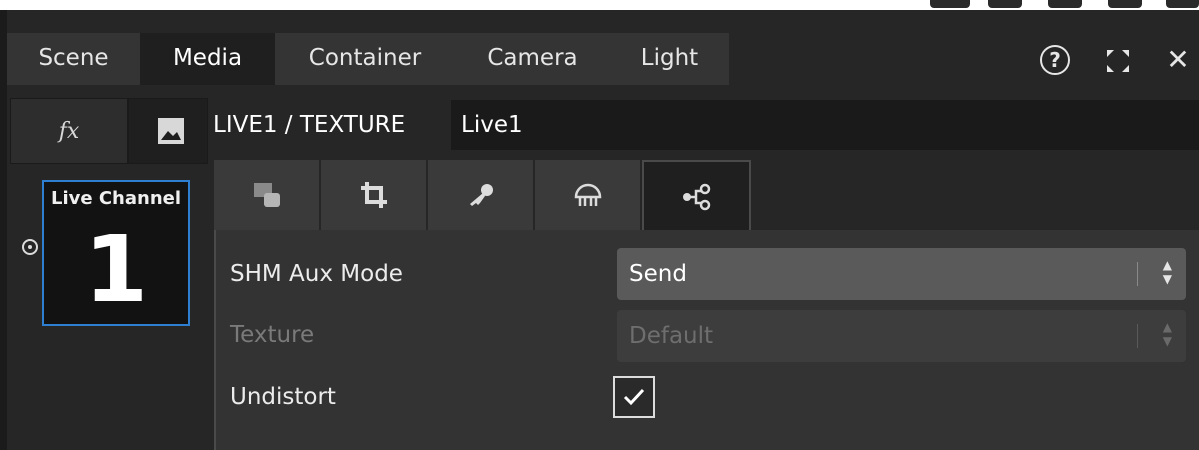 The width and height of the screenshot is (1199, 450). I want to click on toolbar-icons-partial, so click(1064, 5).